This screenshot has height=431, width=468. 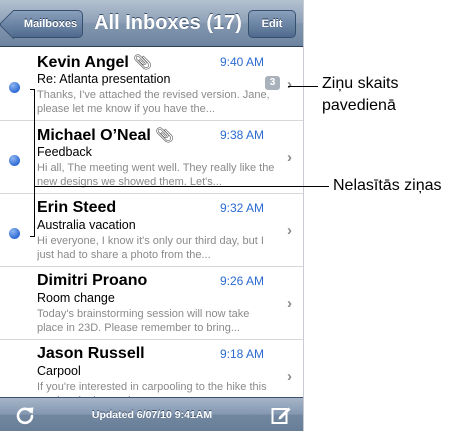 I want to click on update-status-text: Updated 6/07/10 9:41AM, so click(x=152, y=415).